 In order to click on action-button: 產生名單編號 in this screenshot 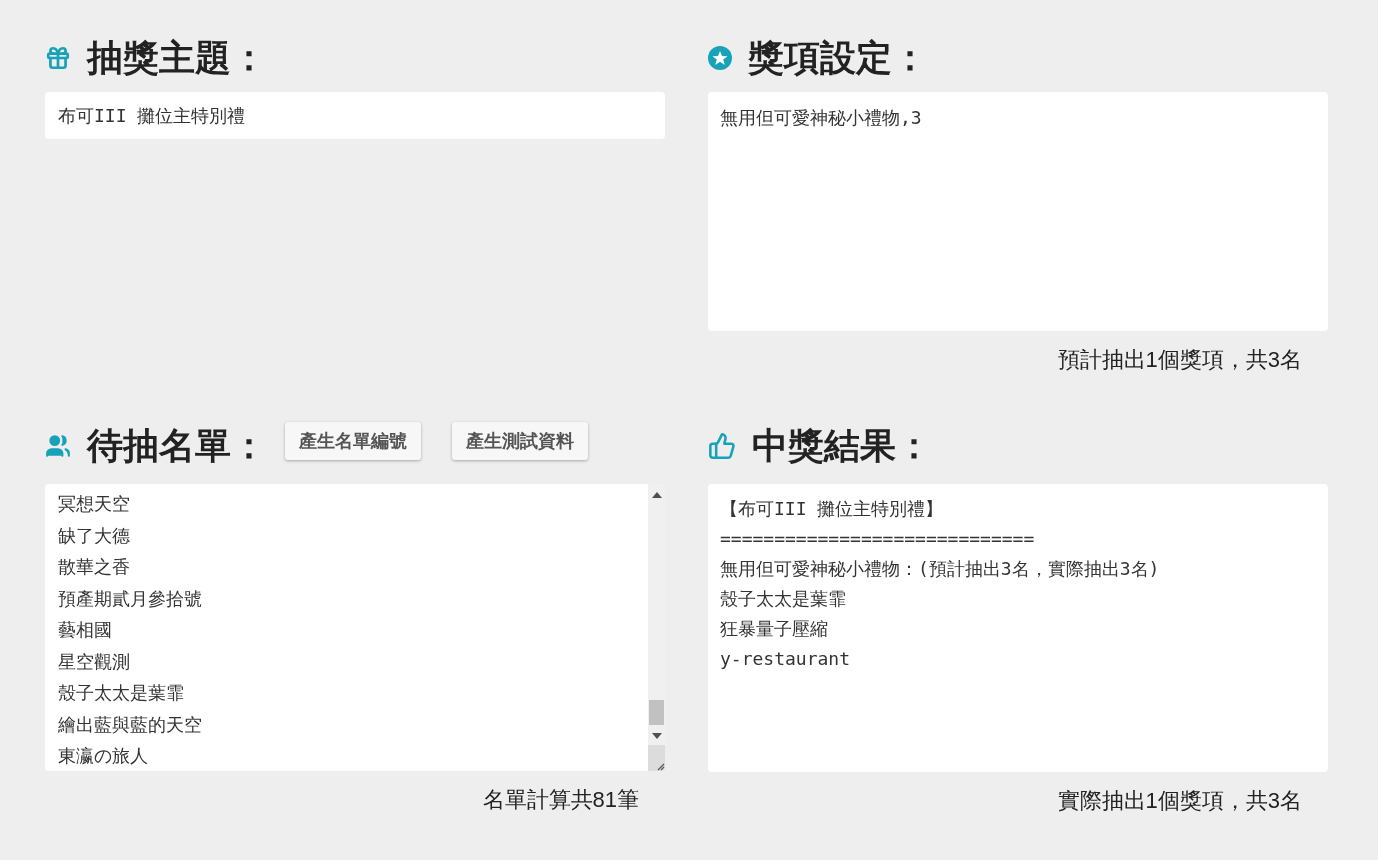, I will do `click(353, 441)`.